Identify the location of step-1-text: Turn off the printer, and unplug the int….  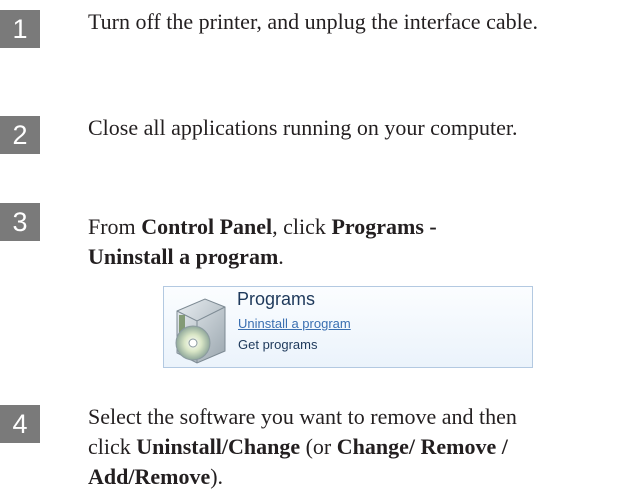
(313, 21).